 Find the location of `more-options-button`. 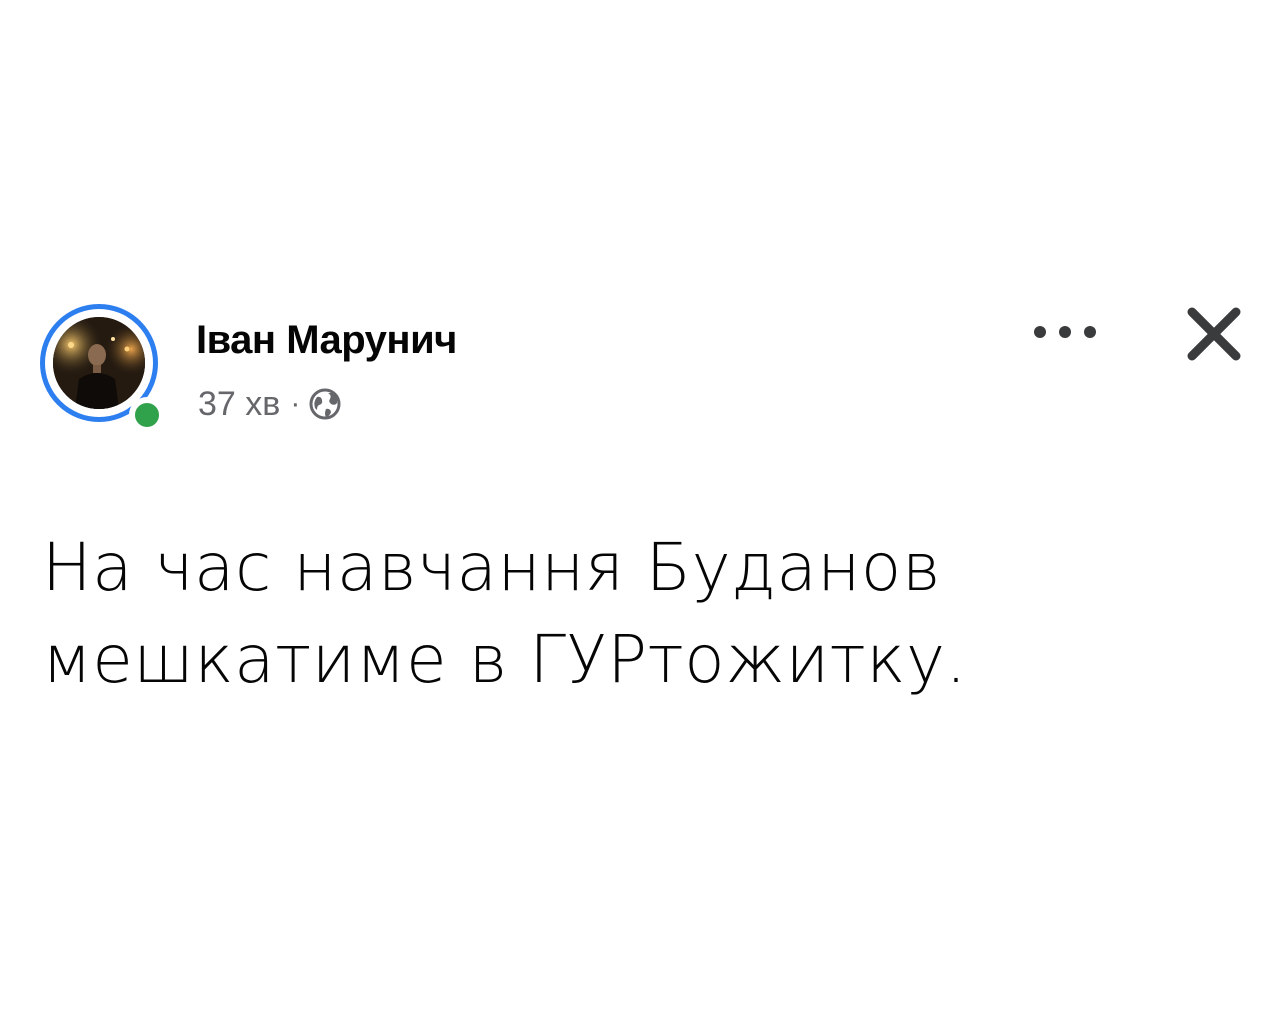

more-options-button is located at coordinates (1065, 332).